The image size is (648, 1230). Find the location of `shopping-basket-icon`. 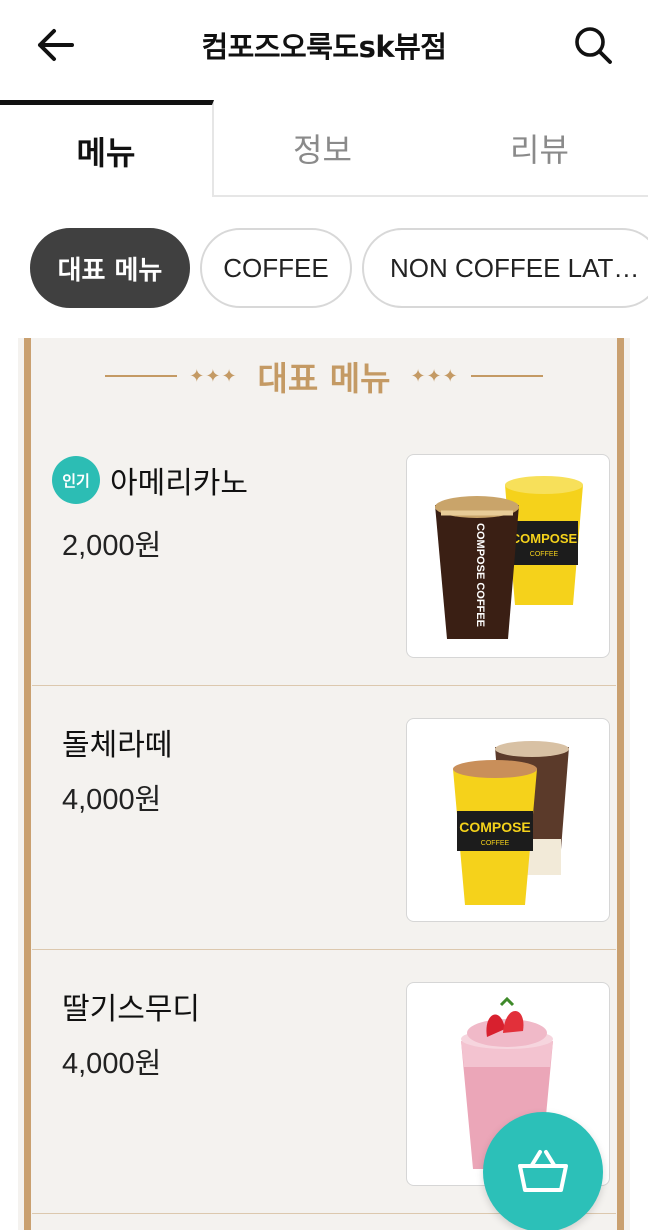

shopping-basket-icon is located at coordinates (543, 1171).